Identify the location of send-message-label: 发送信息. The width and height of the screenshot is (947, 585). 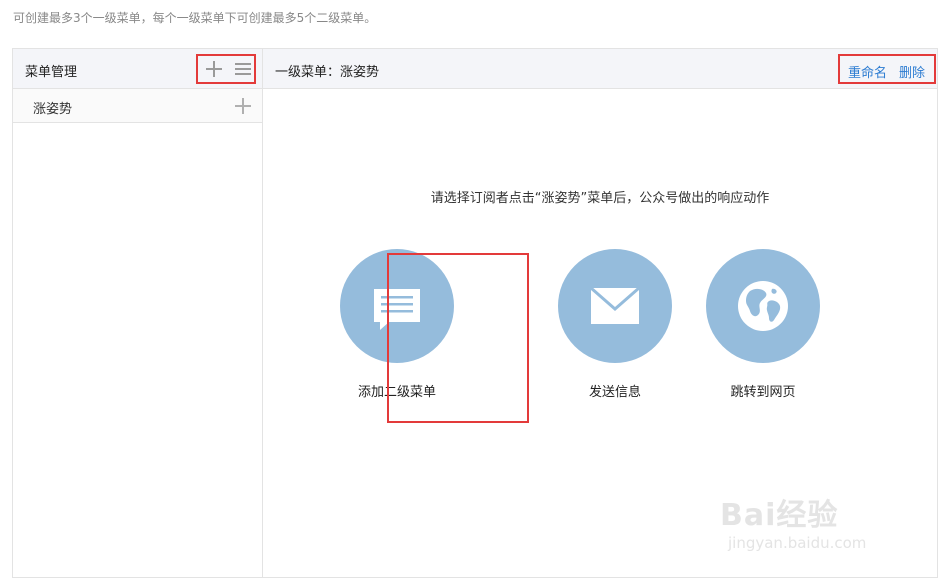
(614, 392).